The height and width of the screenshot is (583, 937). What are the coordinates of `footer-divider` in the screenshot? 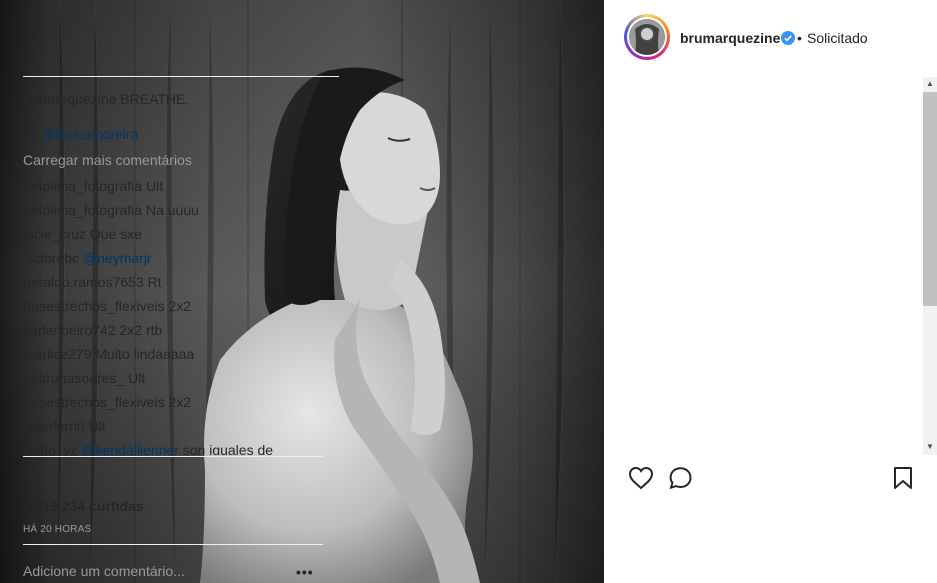 It's located at (173, 544).